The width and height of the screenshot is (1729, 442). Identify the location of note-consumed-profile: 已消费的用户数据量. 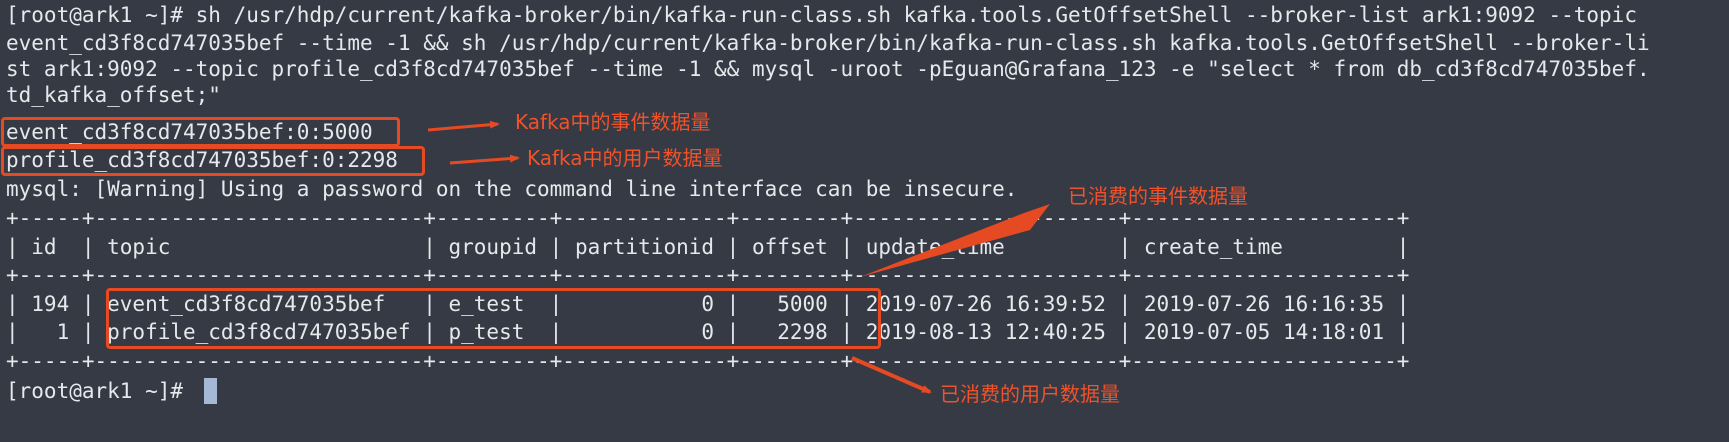
(1030, 394).